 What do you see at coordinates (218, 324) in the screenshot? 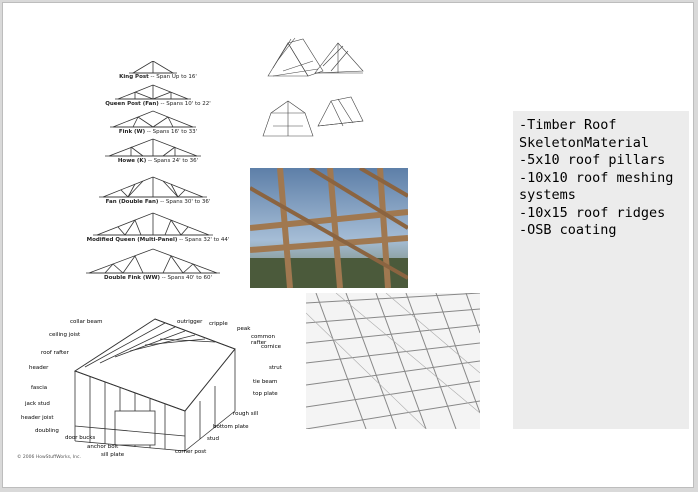
I see `label-cripple: cripple` at bounding box center [218, 324].